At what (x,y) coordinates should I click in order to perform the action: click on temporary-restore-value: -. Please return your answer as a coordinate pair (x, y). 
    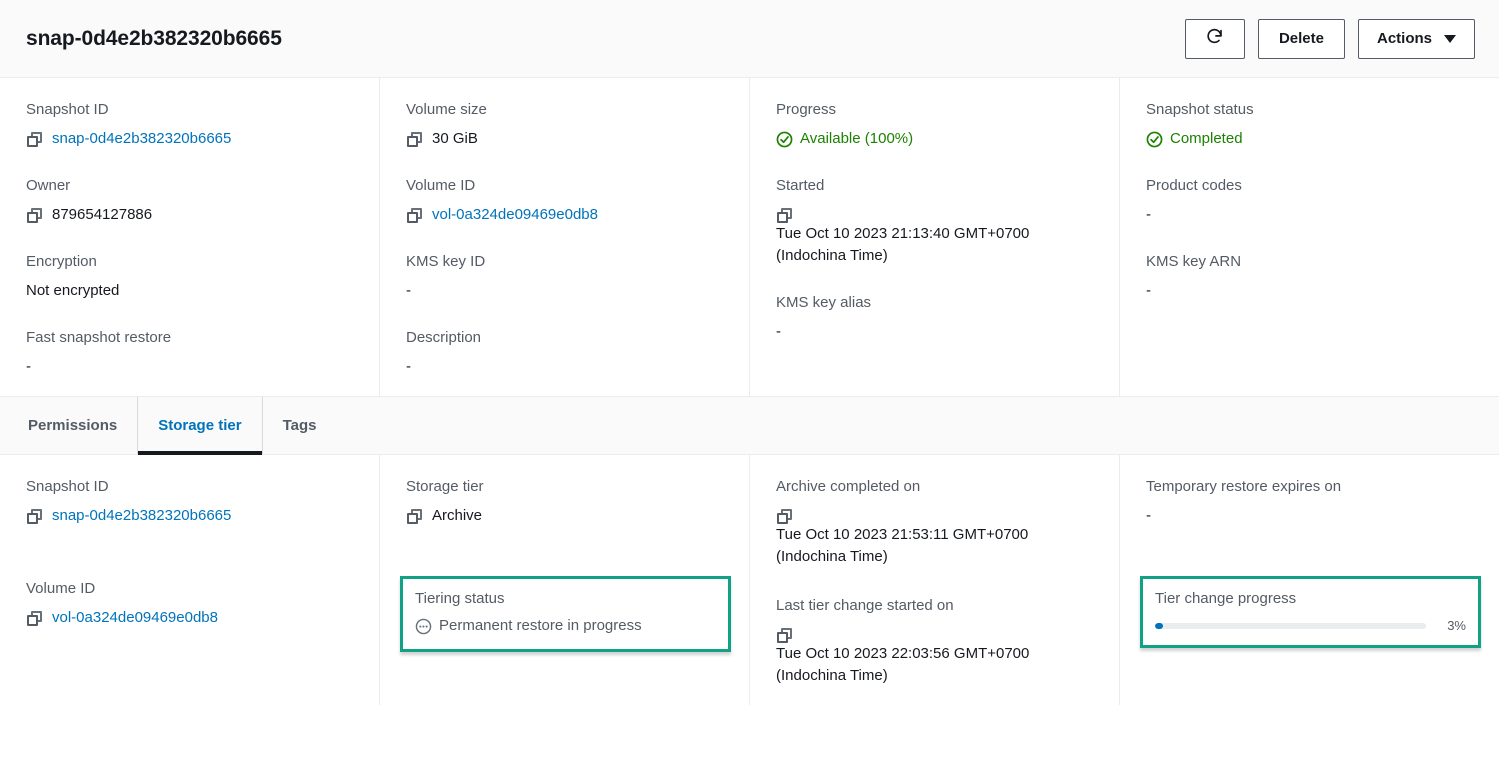
    Looking at the image, I should click on (1148, 515).